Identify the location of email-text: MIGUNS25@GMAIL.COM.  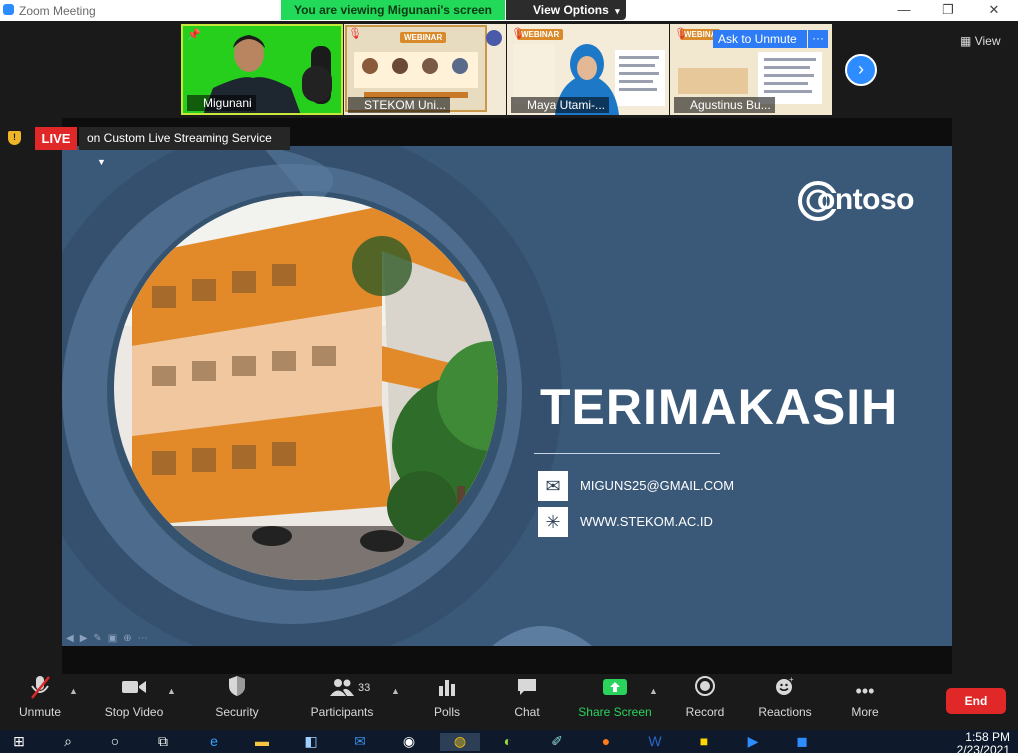
(657, 485).